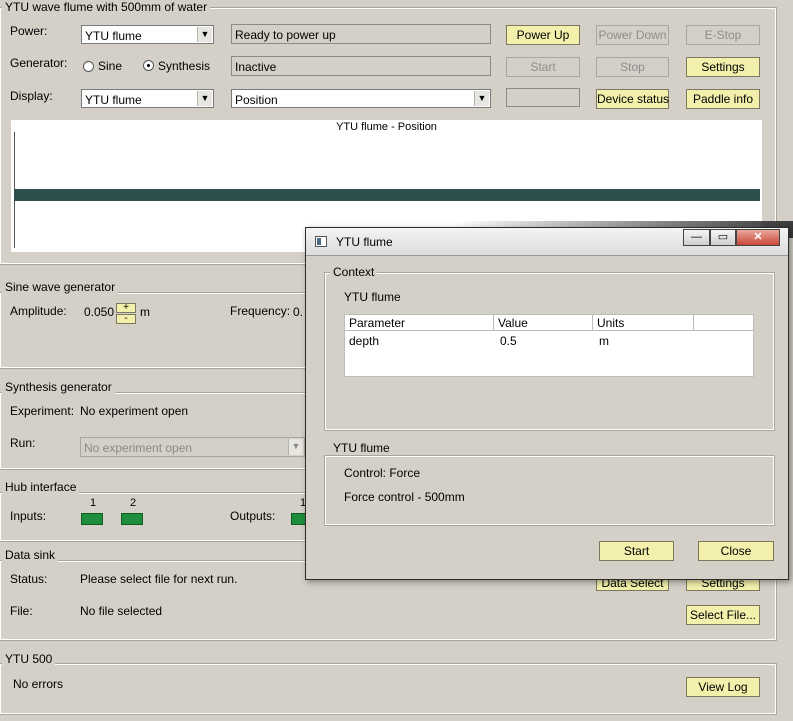 The width and height of the screenshot is (793, 721). Describe the element at coordinates (387, 195) in the screenshot. I see `position-trace` at that location.